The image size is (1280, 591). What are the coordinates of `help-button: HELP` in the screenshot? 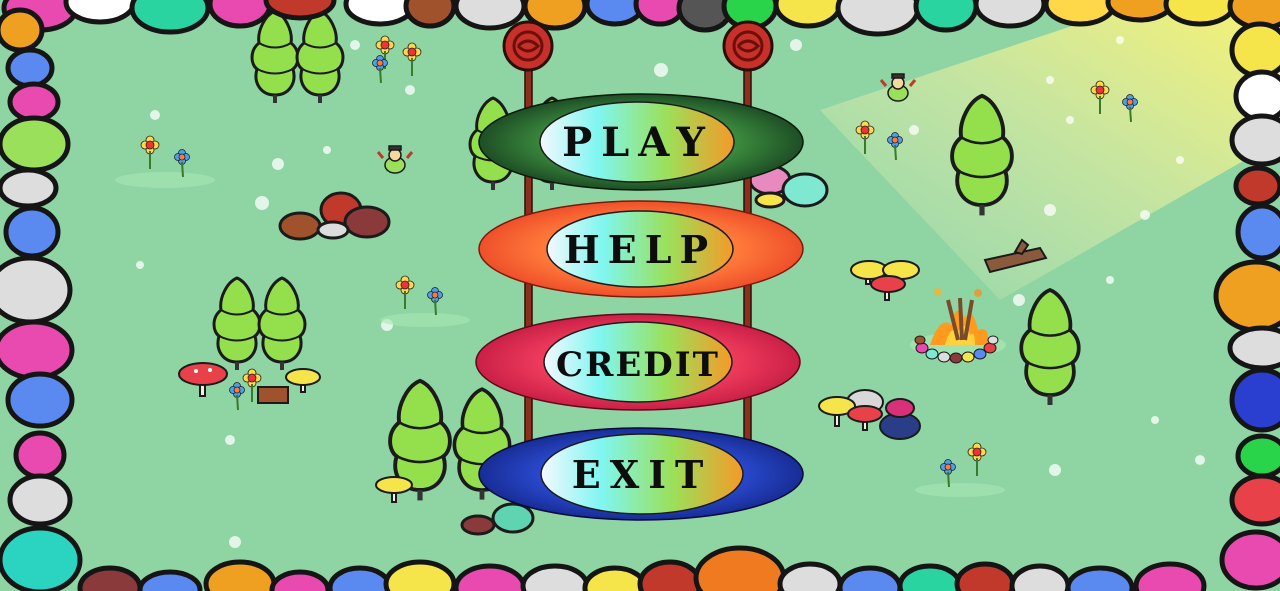 It's located at (641, 249).